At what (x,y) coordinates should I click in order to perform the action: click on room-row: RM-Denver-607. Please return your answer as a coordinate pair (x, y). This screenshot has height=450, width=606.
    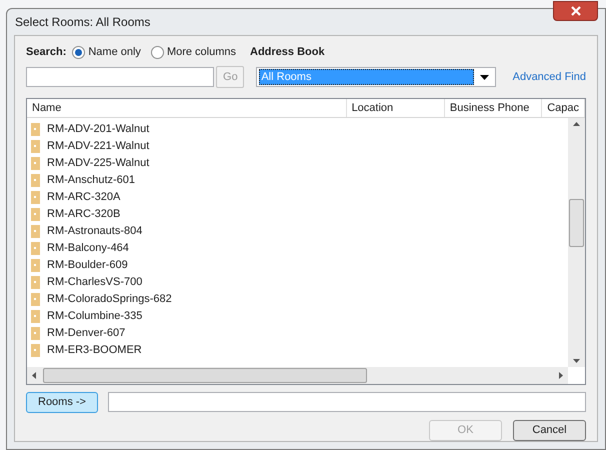
    Looking at the image, I should click on (297, 333).